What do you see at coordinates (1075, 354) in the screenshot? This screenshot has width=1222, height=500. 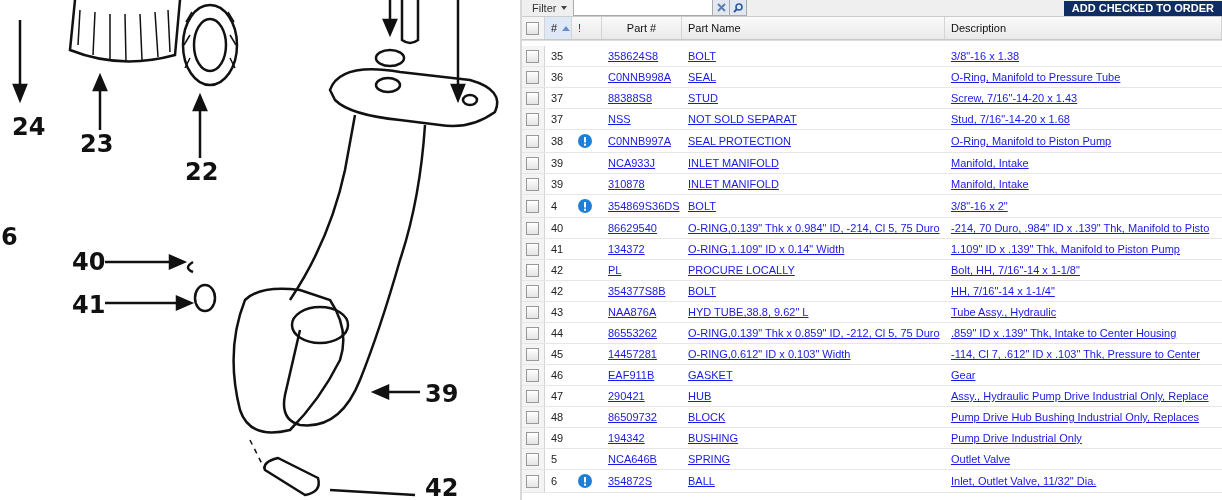 I see `description-link: -114, Cl 7, .612" ID x .103" Thk, Pressure to Center` at bounding box center [1075, 354].